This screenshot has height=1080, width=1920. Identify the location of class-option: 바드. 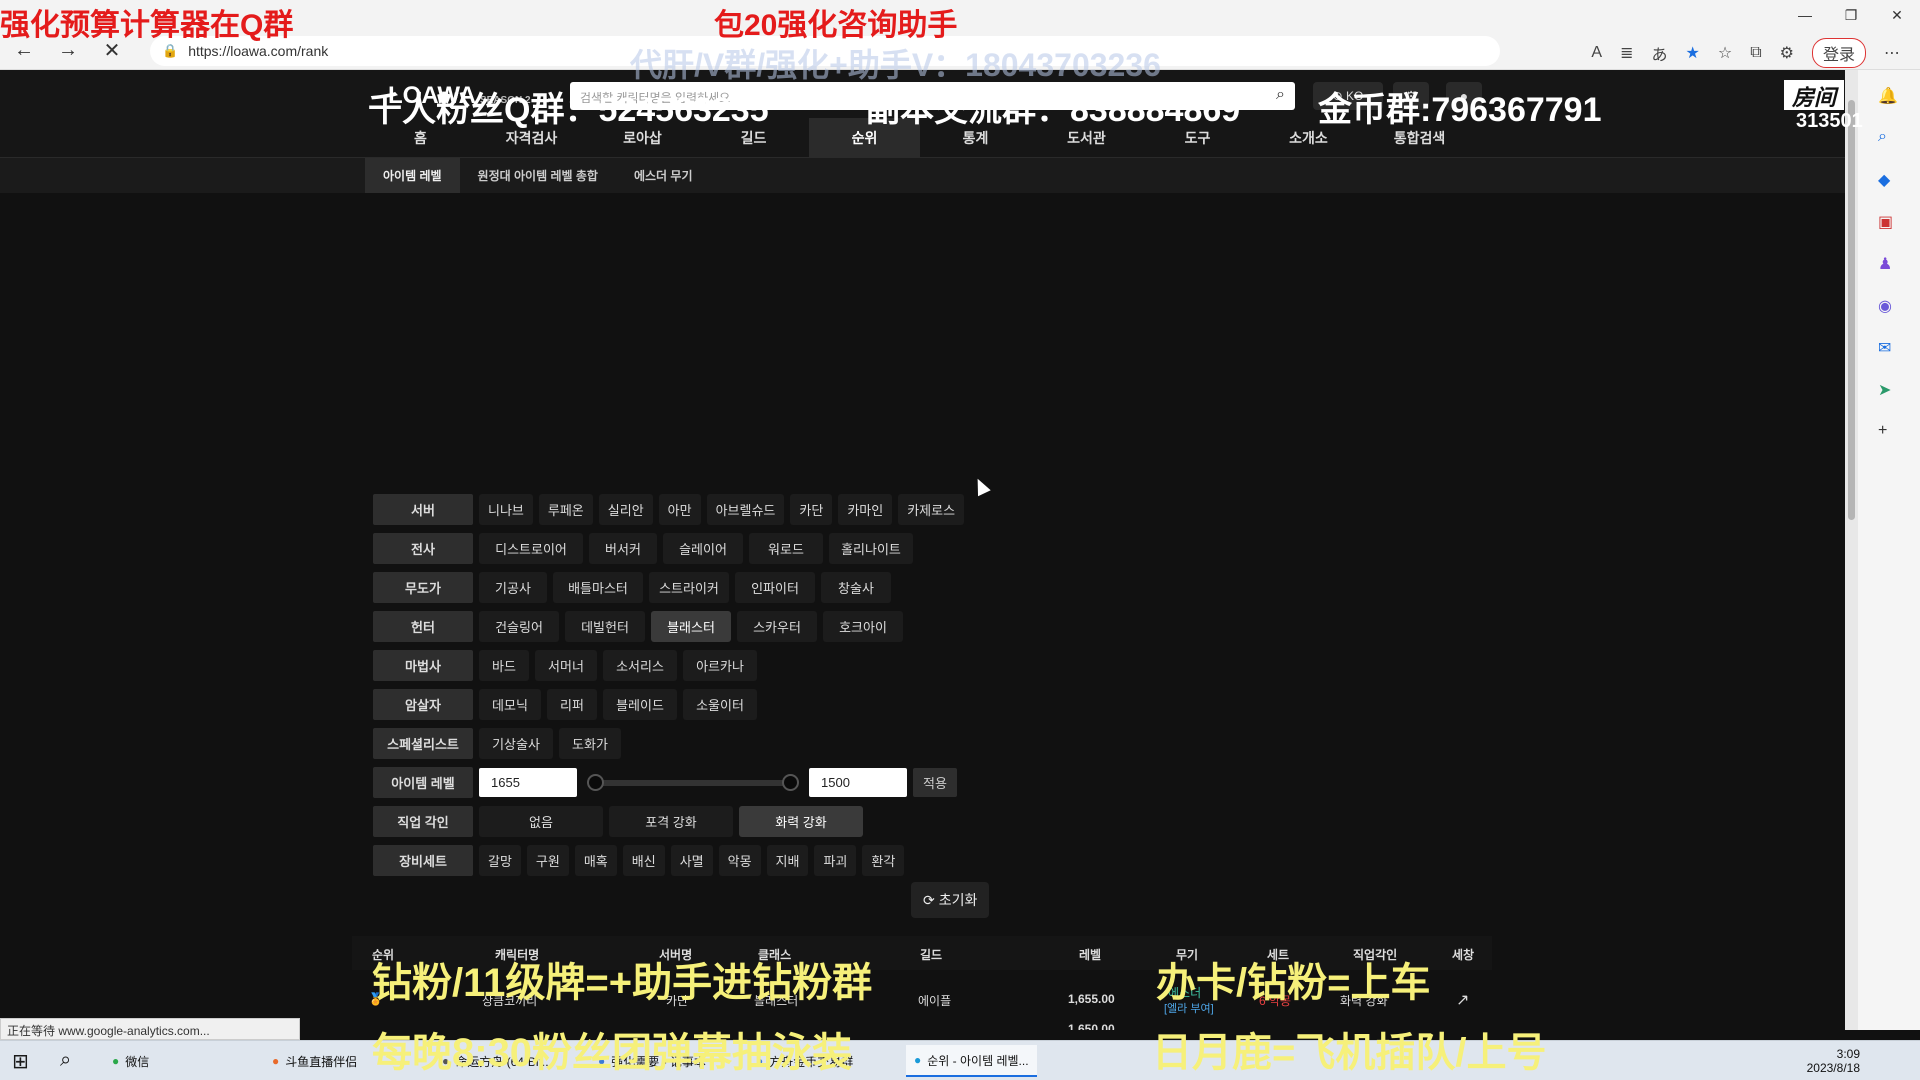
(504, 665).